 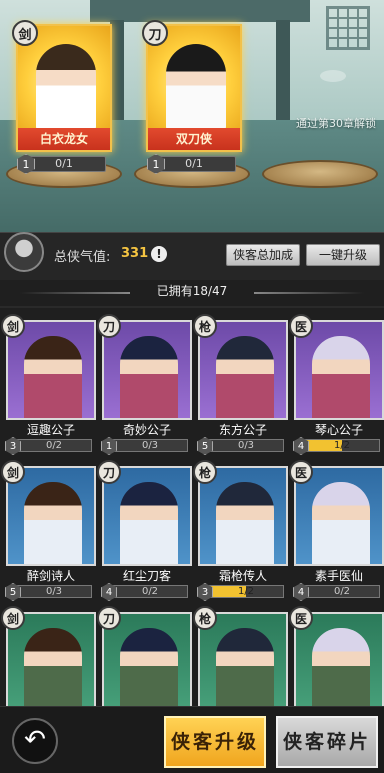 I want to click on upgrade-all-button: 一键升级, so click(x=343, y=255).